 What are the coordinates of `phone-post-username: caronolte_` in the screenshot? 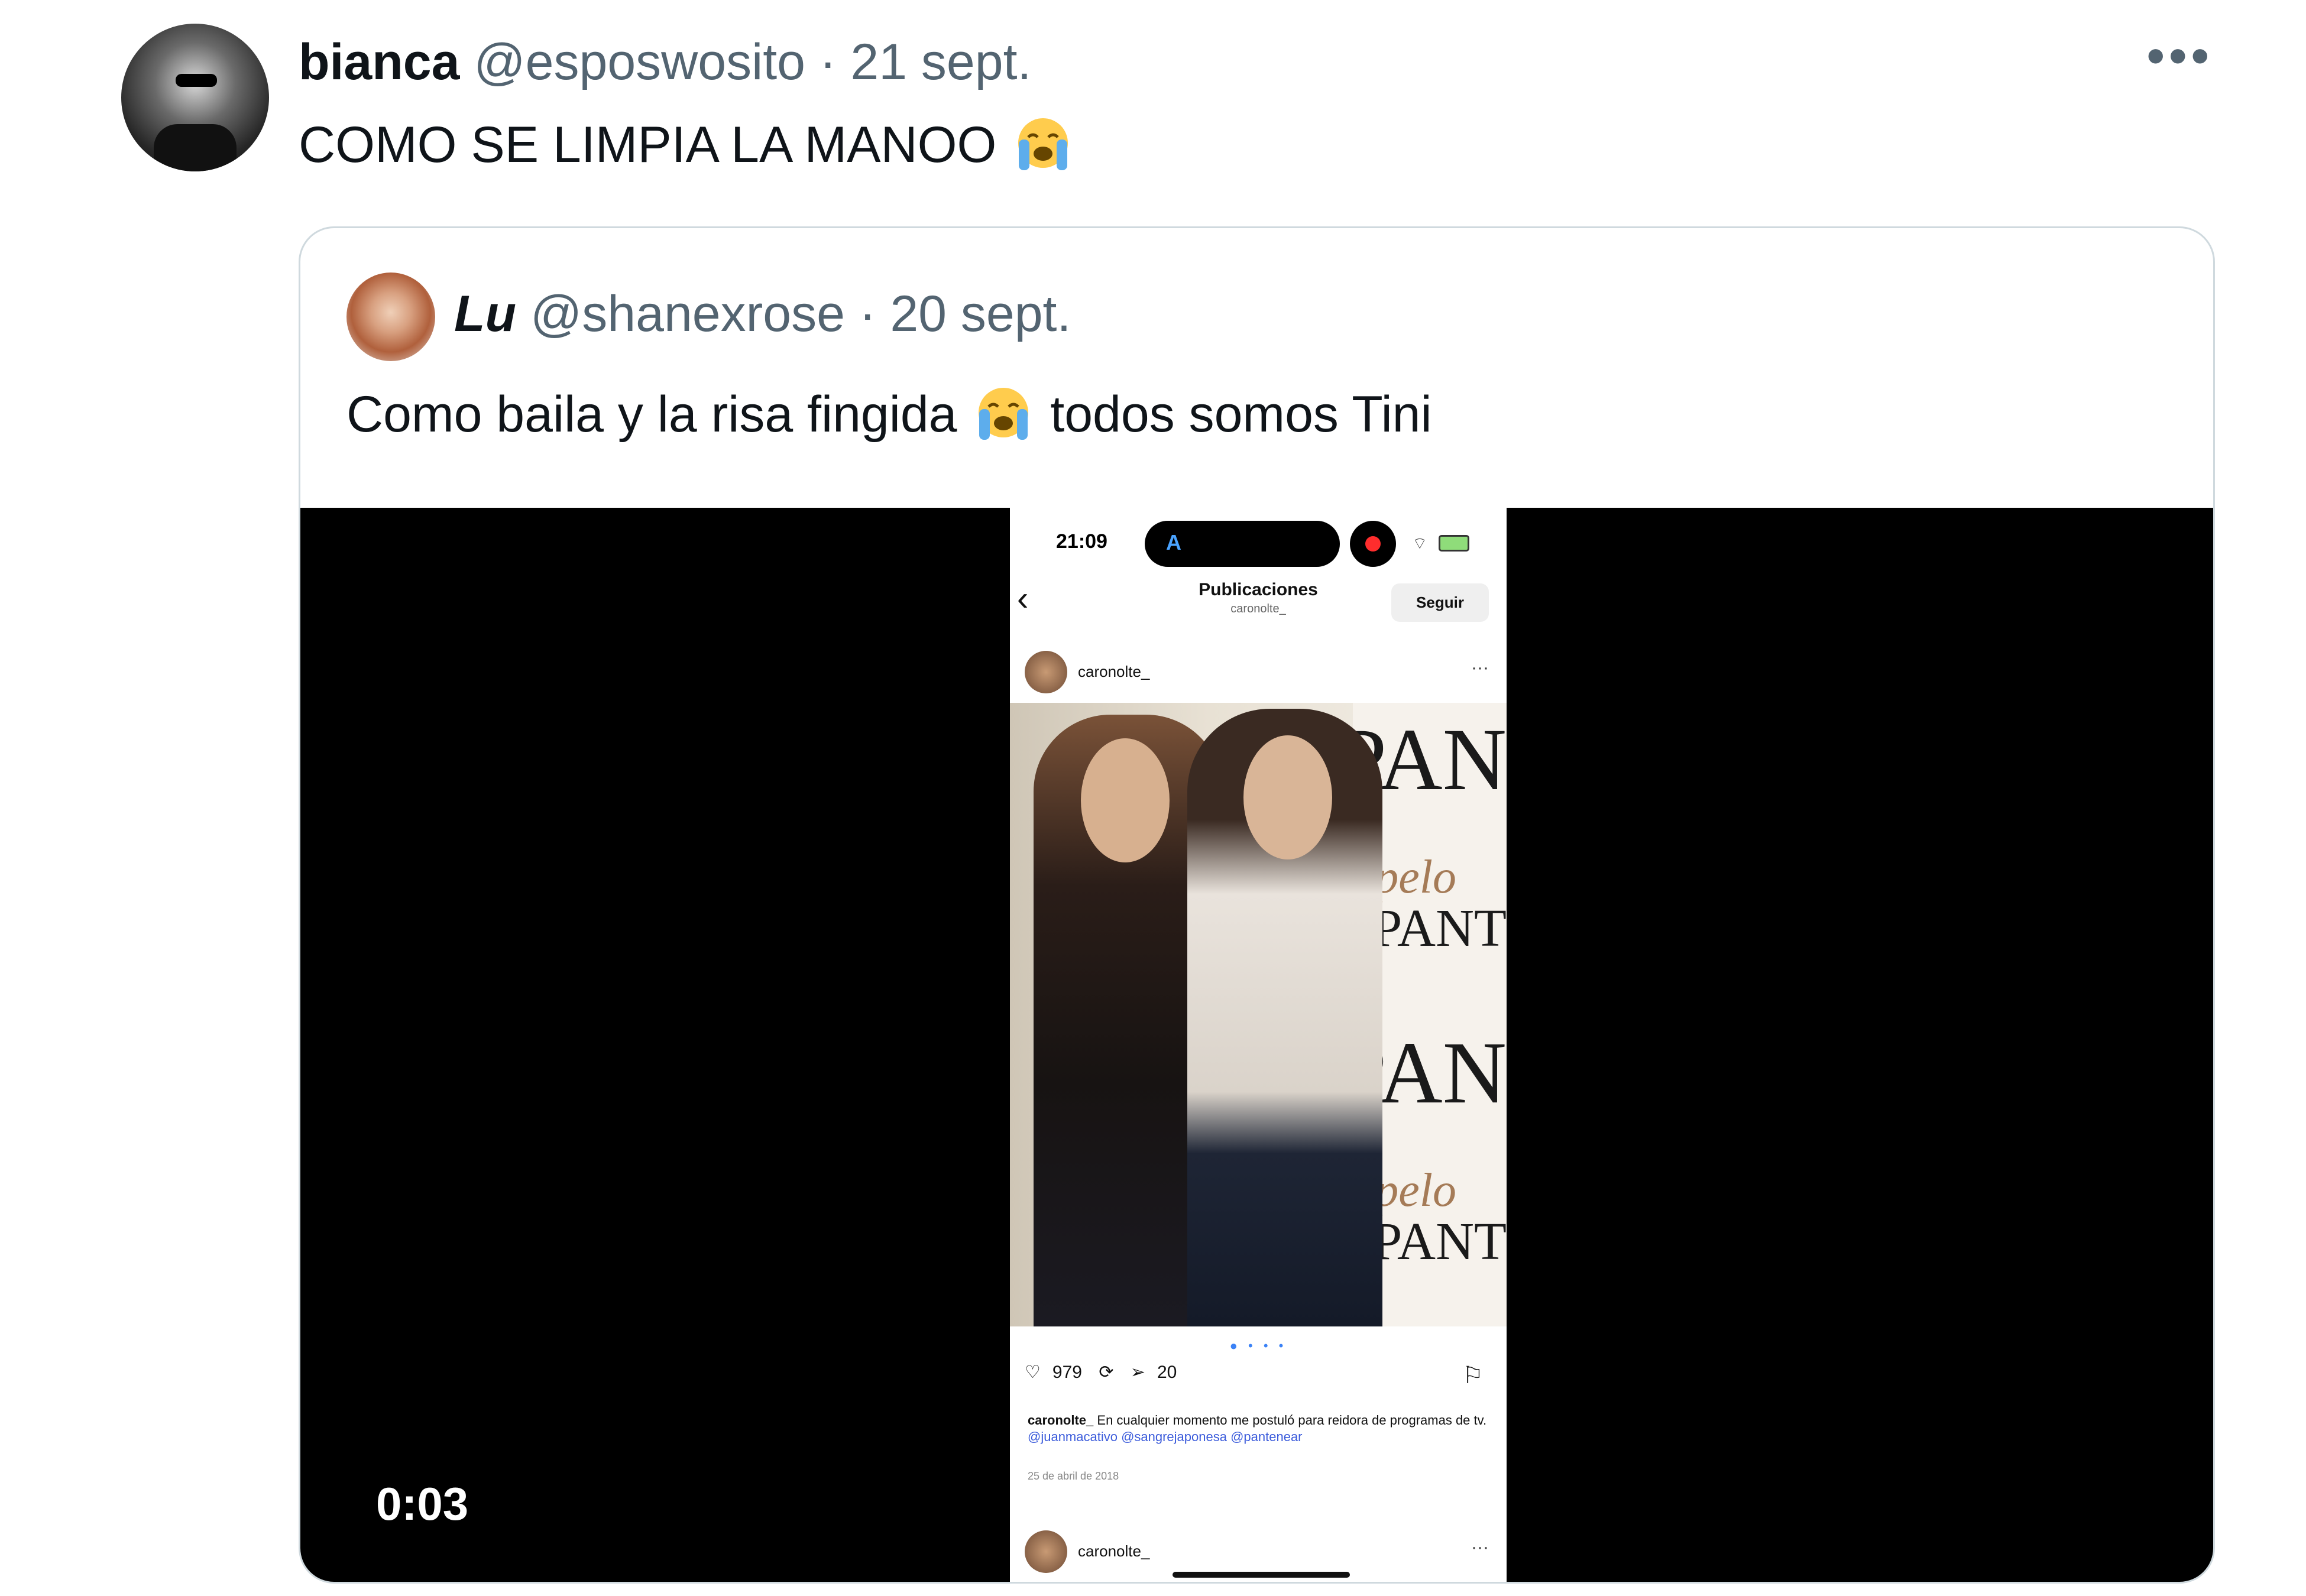 It's located at (1114, 672).